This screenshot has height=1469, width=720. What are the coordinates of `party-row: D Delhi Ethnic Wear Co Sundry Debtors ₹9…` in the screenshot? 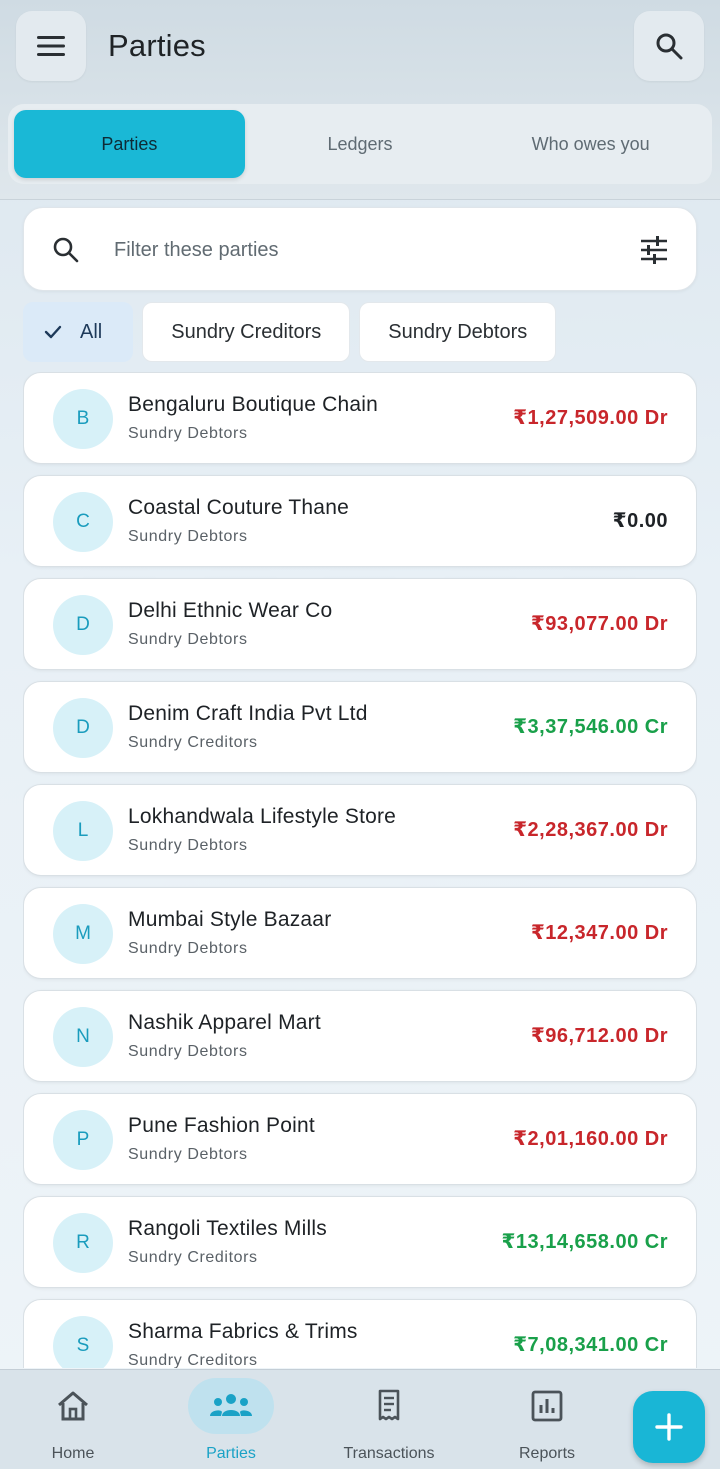 It's located at (360, 624).